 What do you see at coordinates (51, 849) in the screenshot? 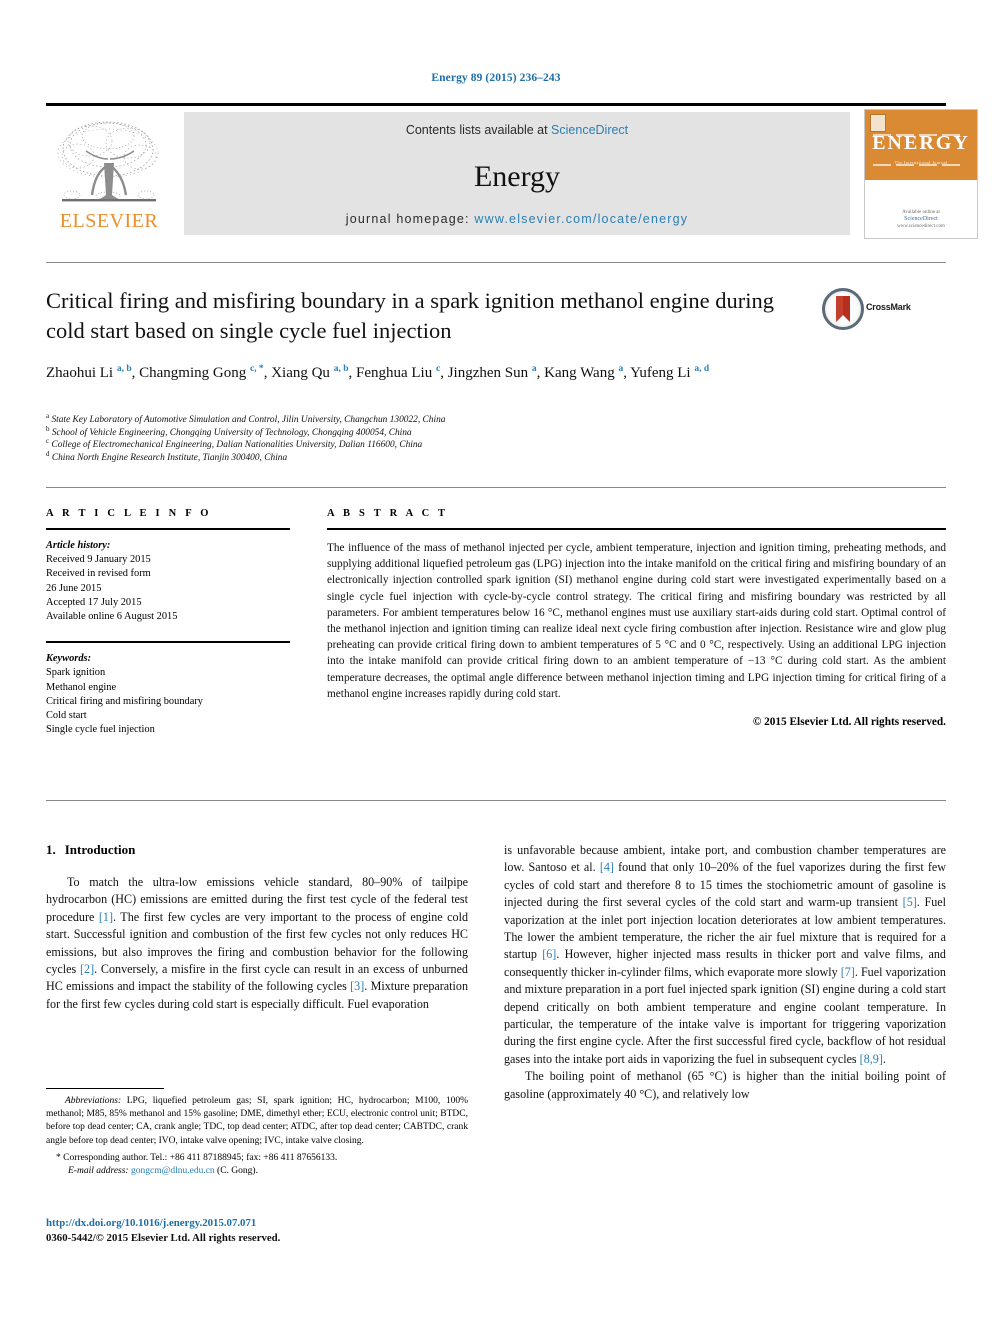
I see `section-number: 1.` at bounding box center [51, 849].